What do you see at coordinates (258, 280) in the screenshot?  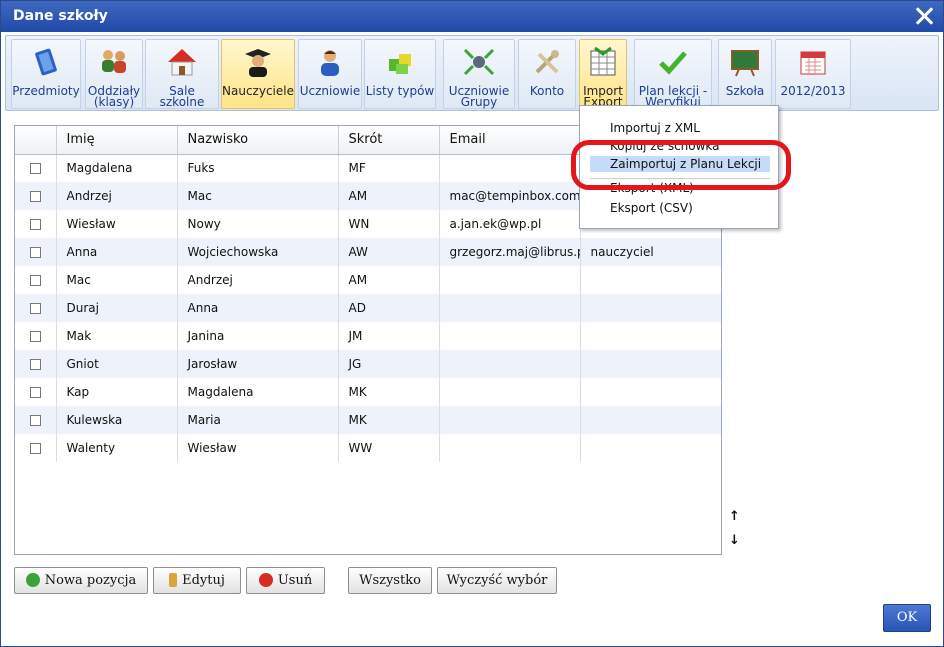 I see `cell-nazwisko: Andrzej` at bounding box center [258, 280].